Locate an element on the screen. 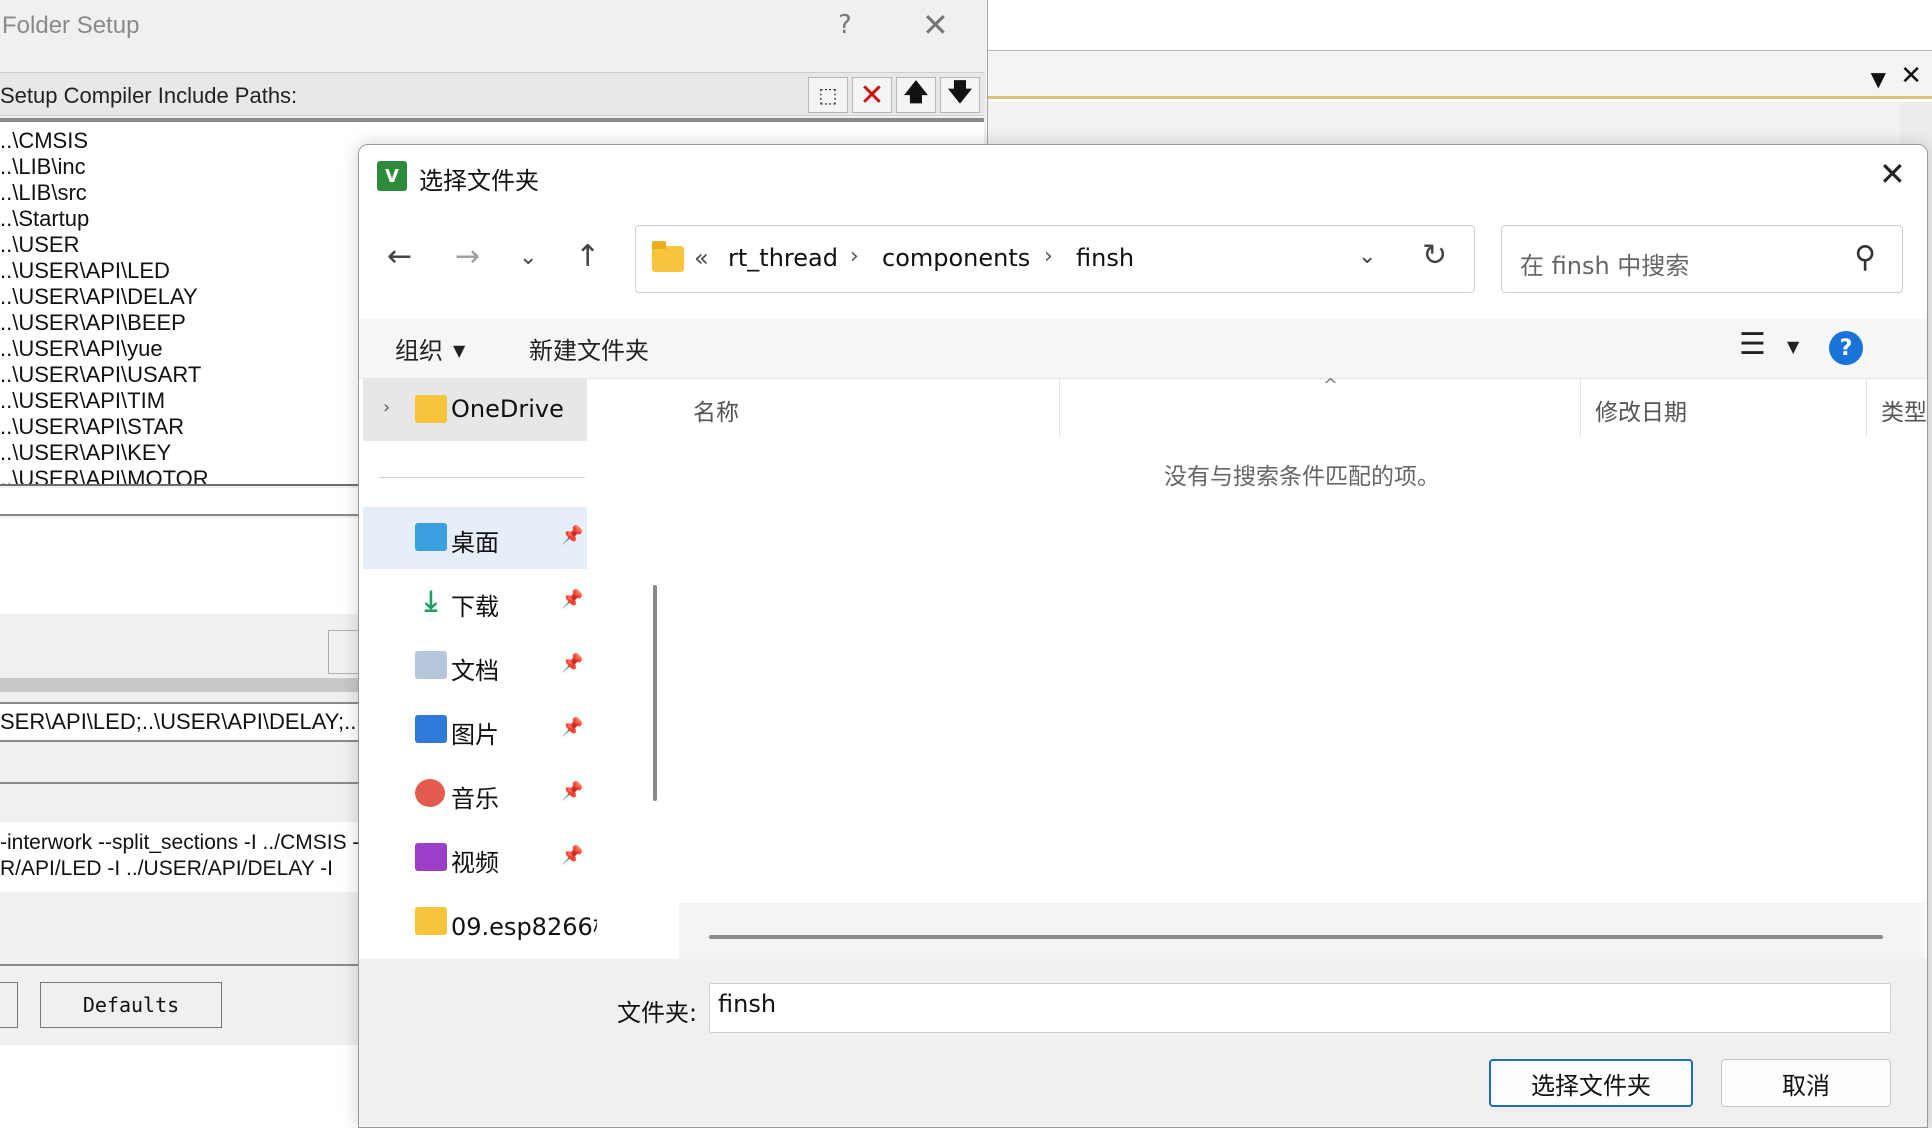 The image size is (1932, 1128). list-item: ..\USER\API\USART is located at coordinates (100, 375).